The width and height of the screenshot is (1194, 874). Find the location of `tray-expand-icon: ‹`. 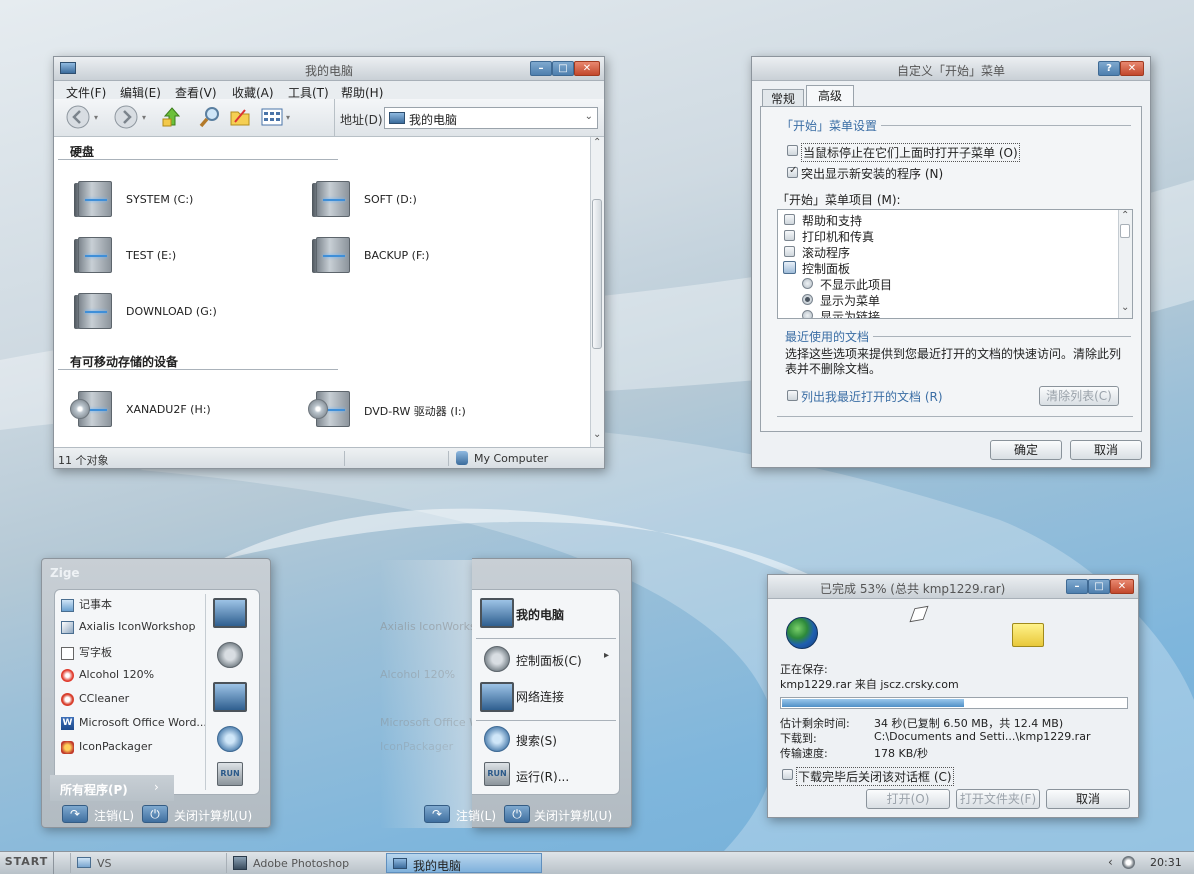

tray-expand-icon: ‹ is located at coordinates (1110, 862).